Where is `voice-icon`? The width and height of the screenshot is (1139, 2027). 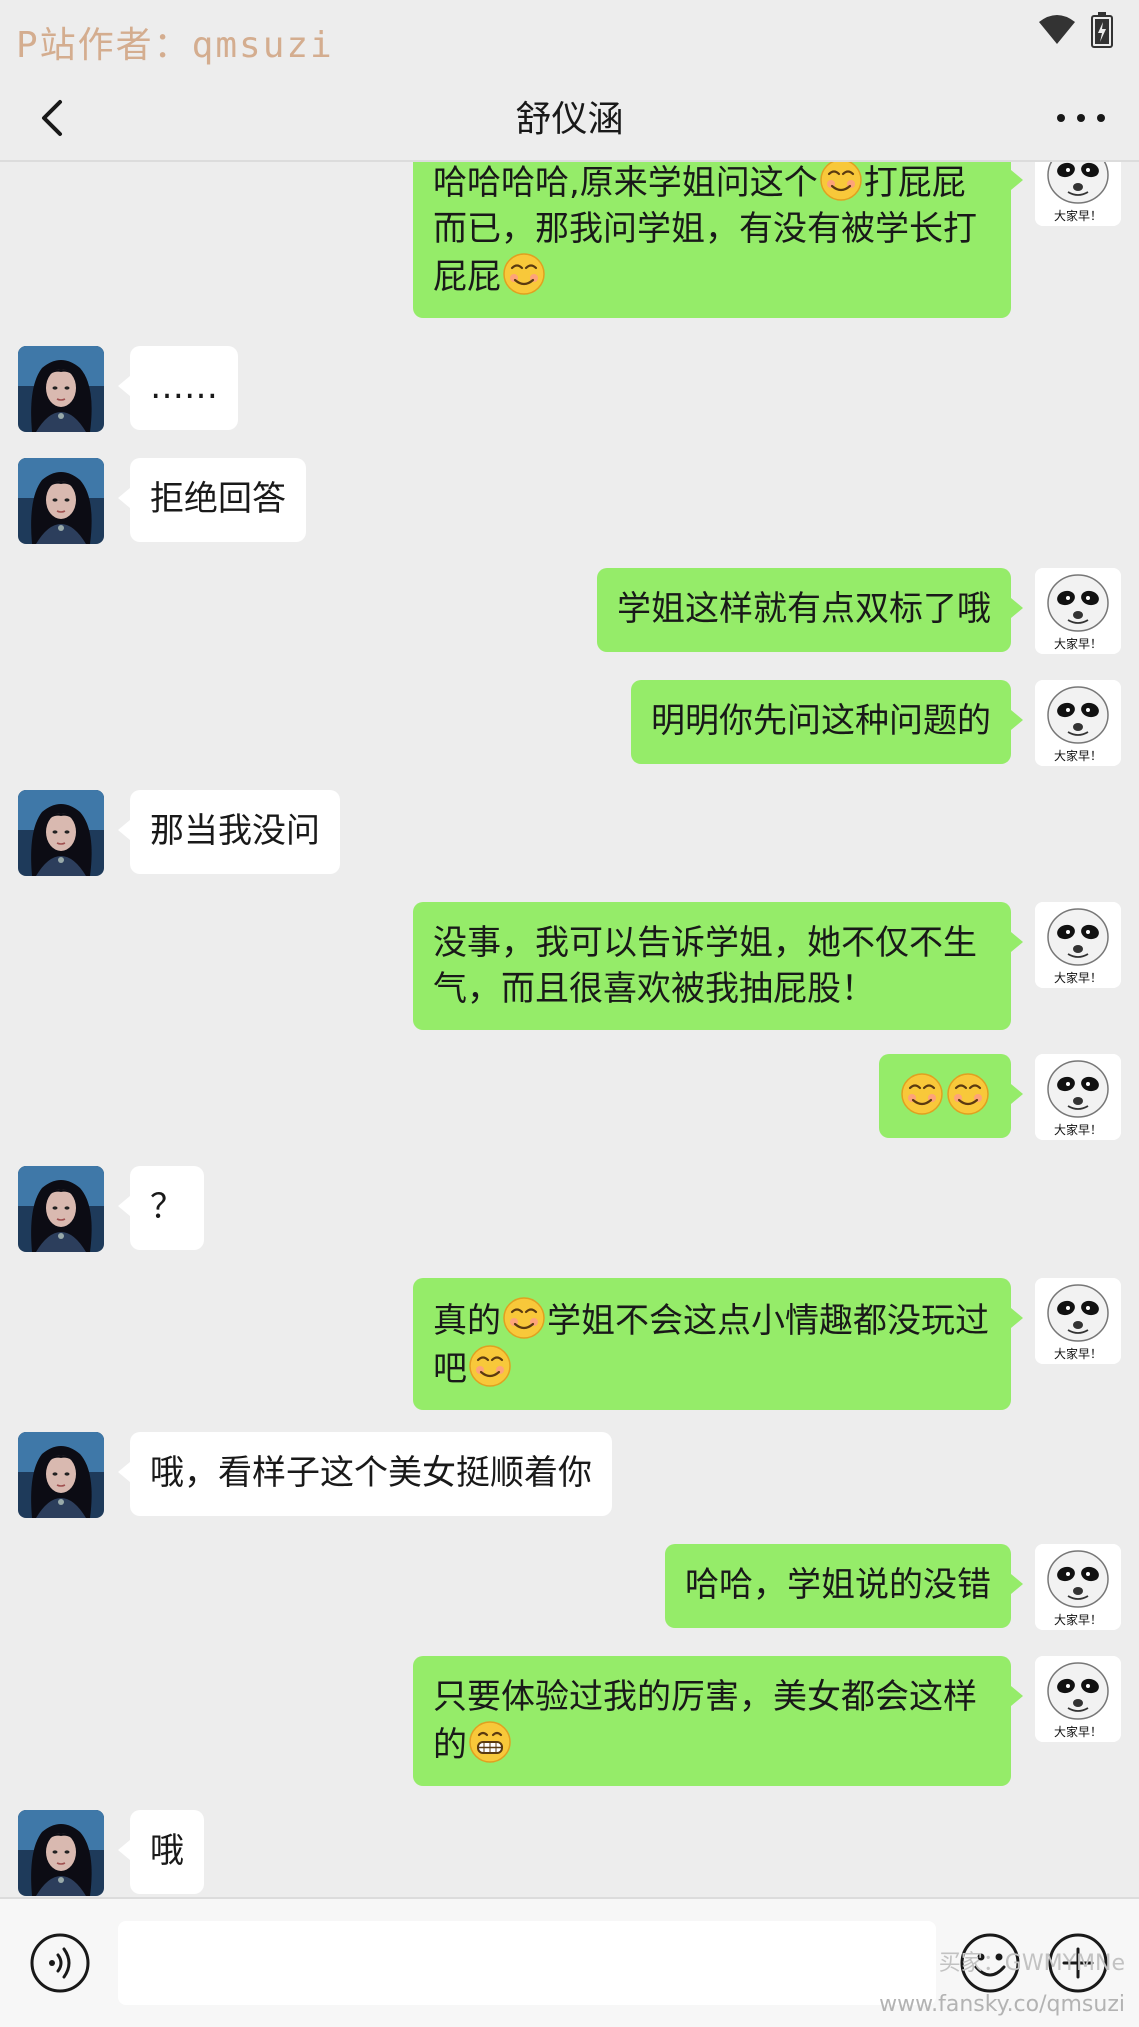
voice-icon is located at coordinates (60, 1963).